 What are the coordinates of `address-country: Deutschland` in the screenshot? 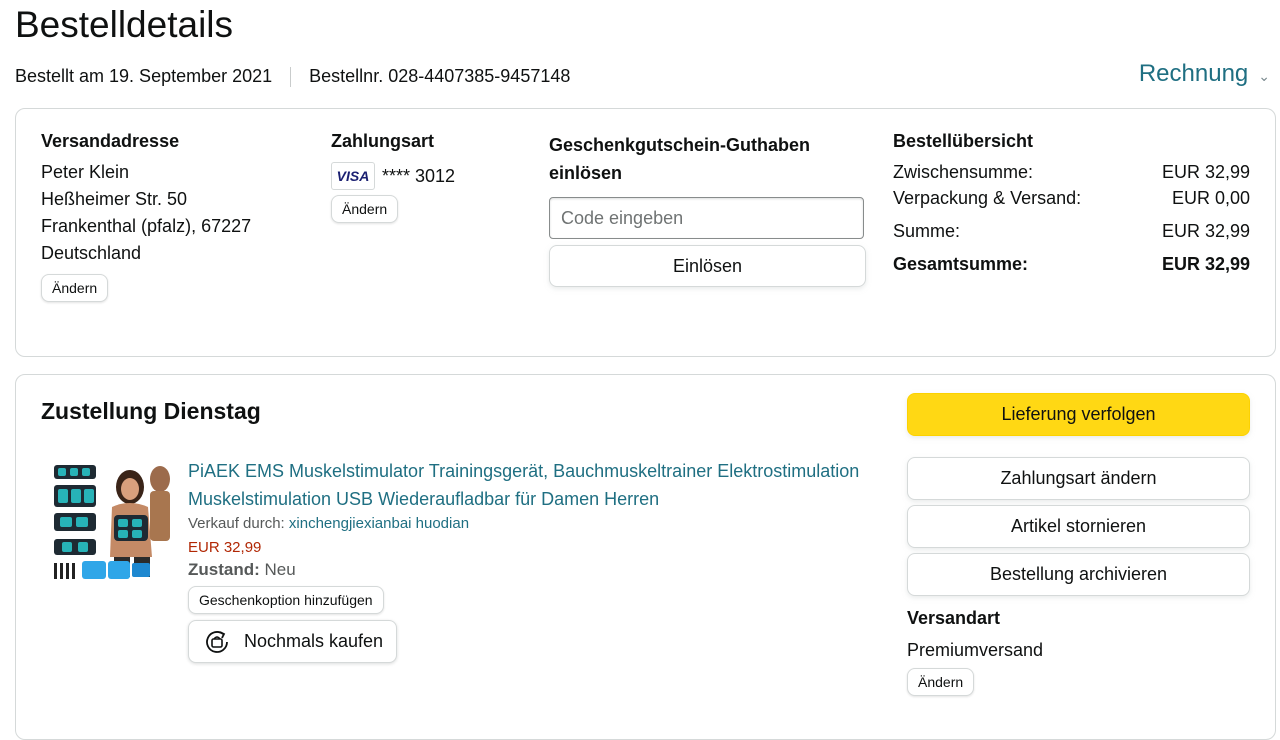 It's located at (91, 253).